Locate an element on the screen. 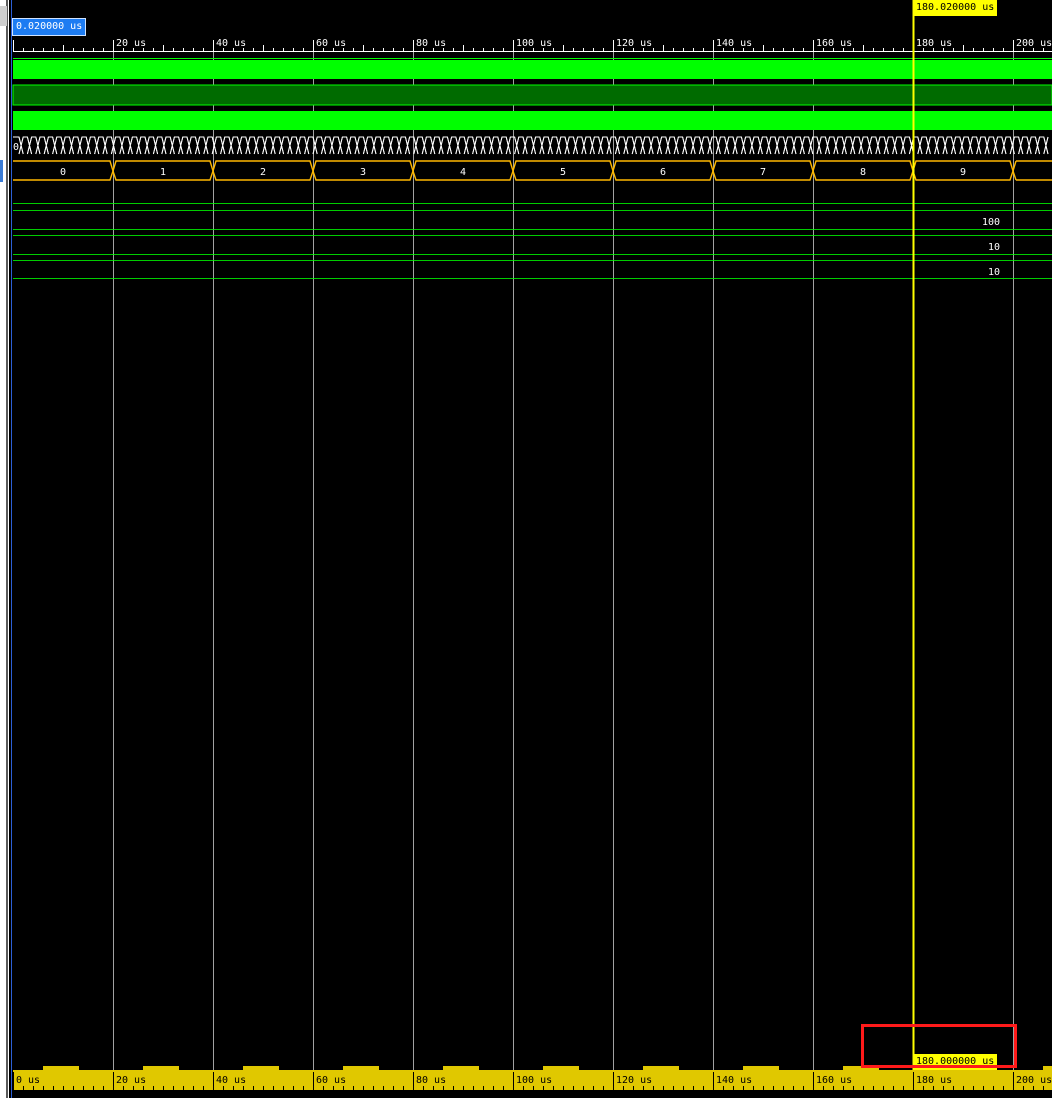 This screenshot has width=1052, height=1098. highlight-annotation is located at coordinates (939, 1046).